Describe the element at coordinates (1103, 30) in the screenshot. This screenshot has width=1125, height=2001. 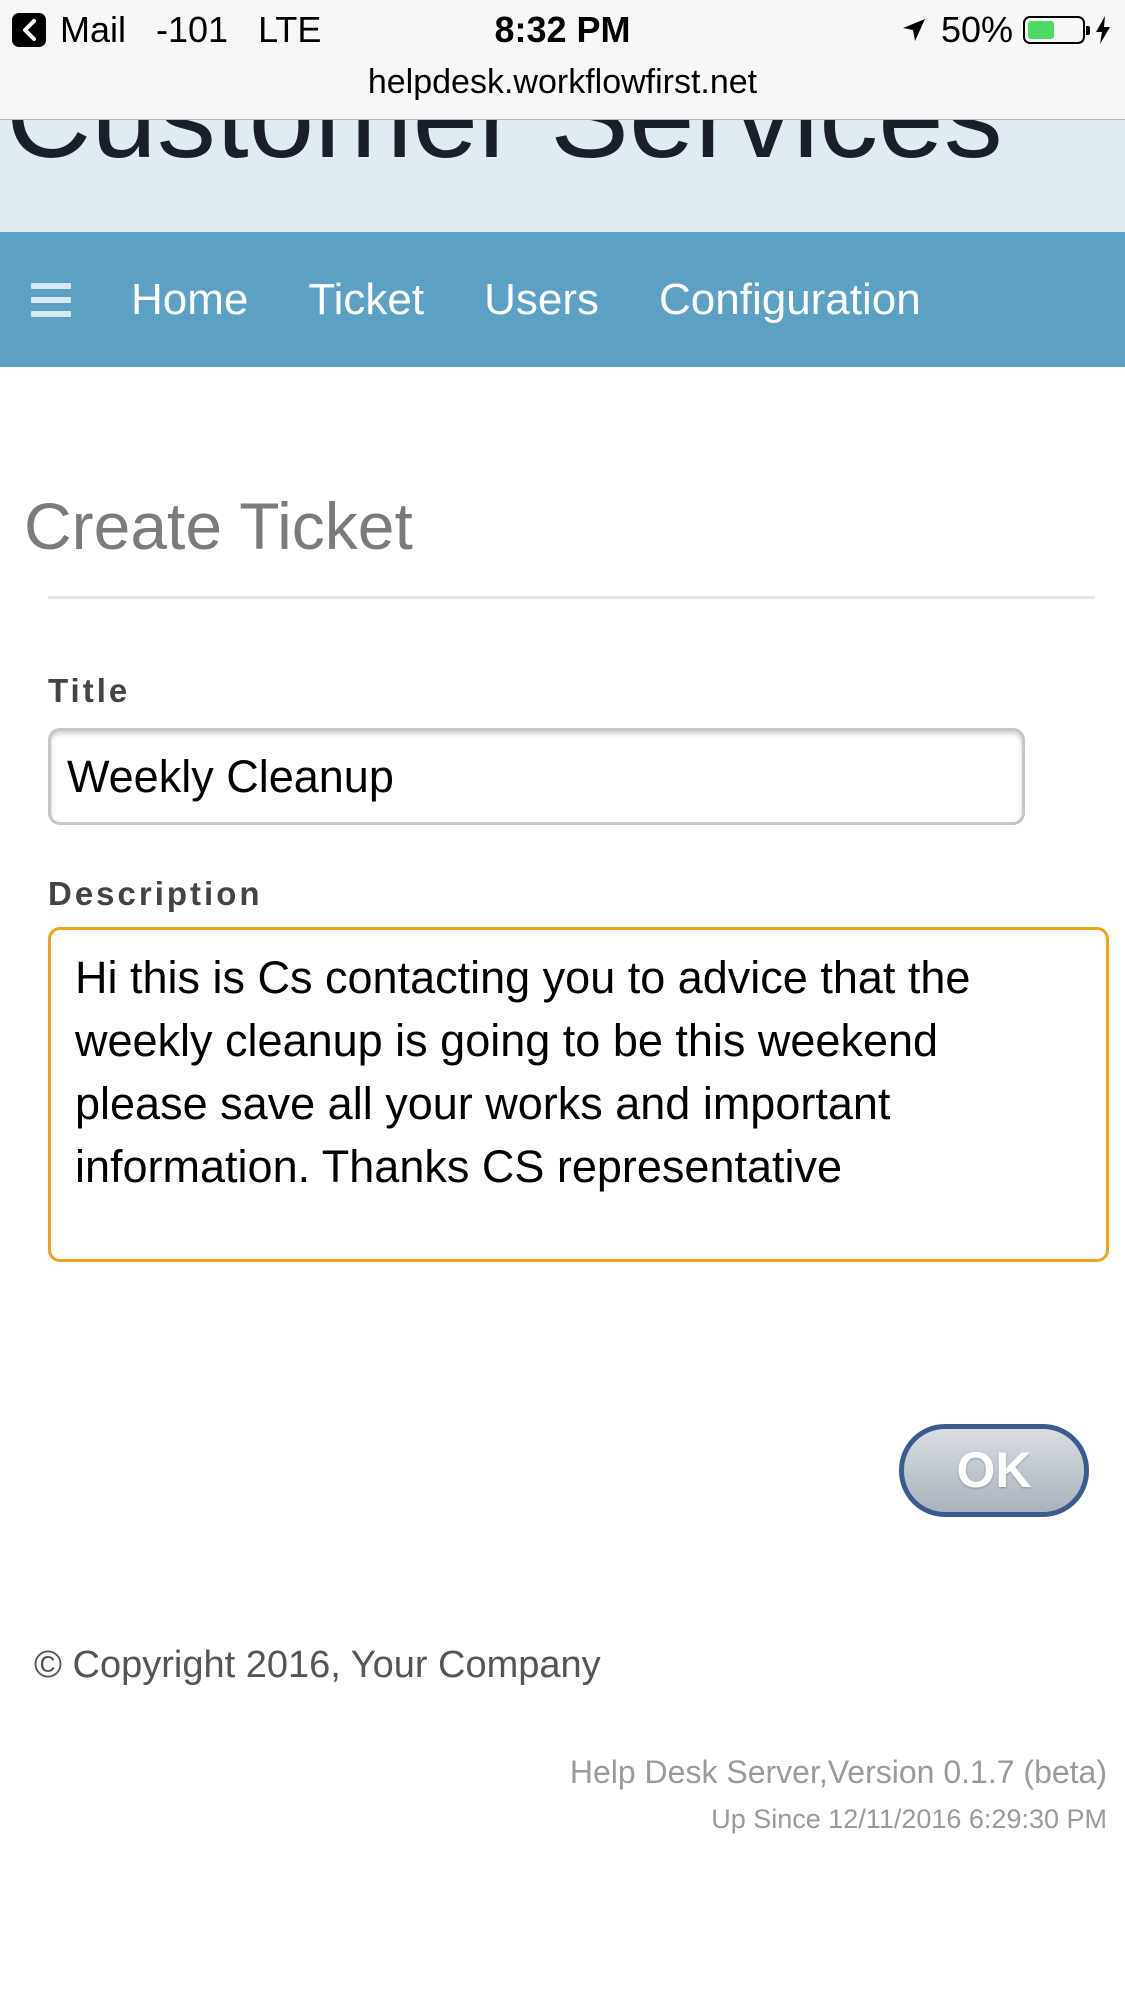
I see `charging-bolt-icon` at that location.